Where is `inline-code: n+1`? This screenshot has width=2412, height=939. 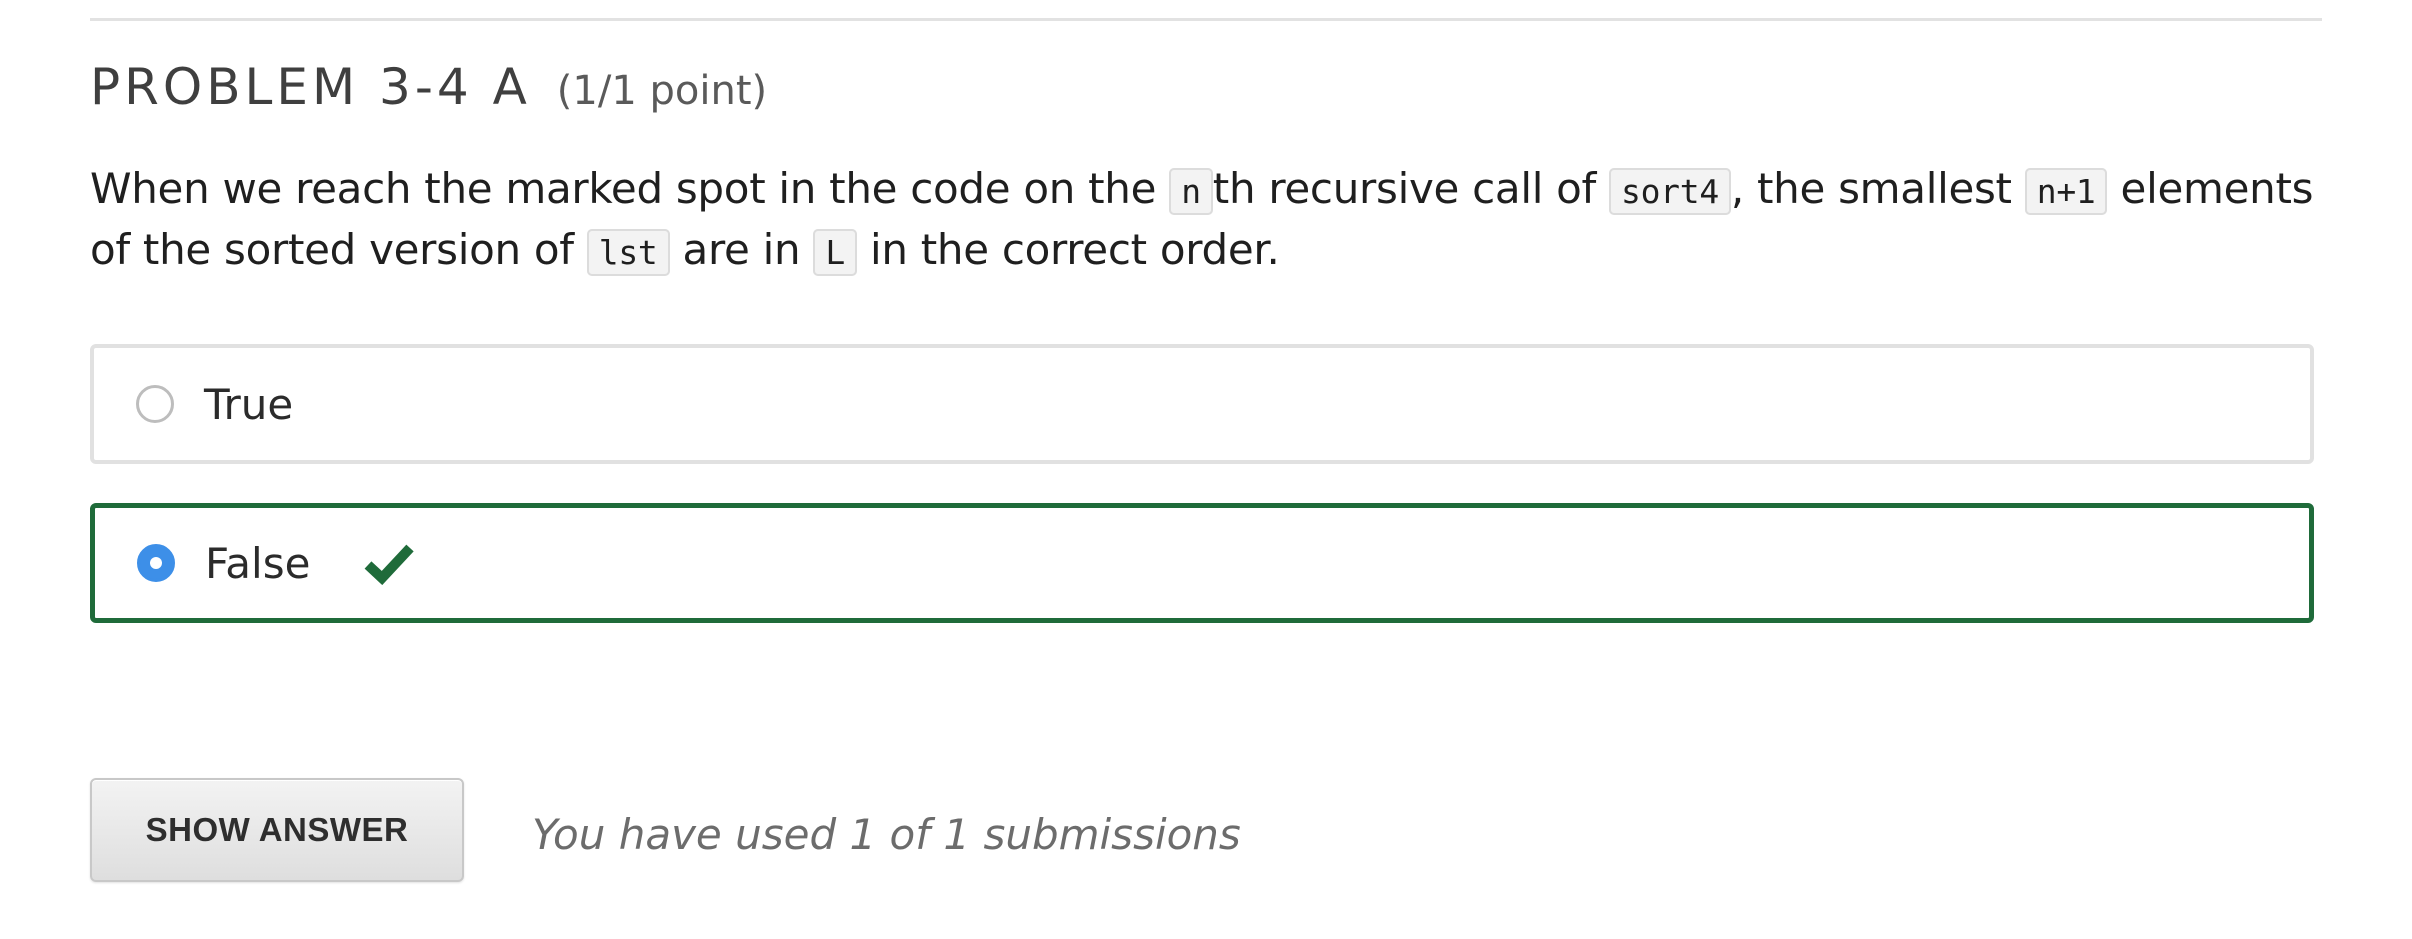 inline-code: n+1 is located at coordinates (2066, 191).